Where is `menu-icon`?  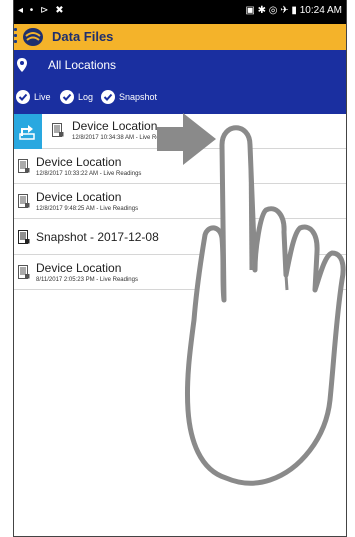 menu-icon is located at coordinates (16, 37).